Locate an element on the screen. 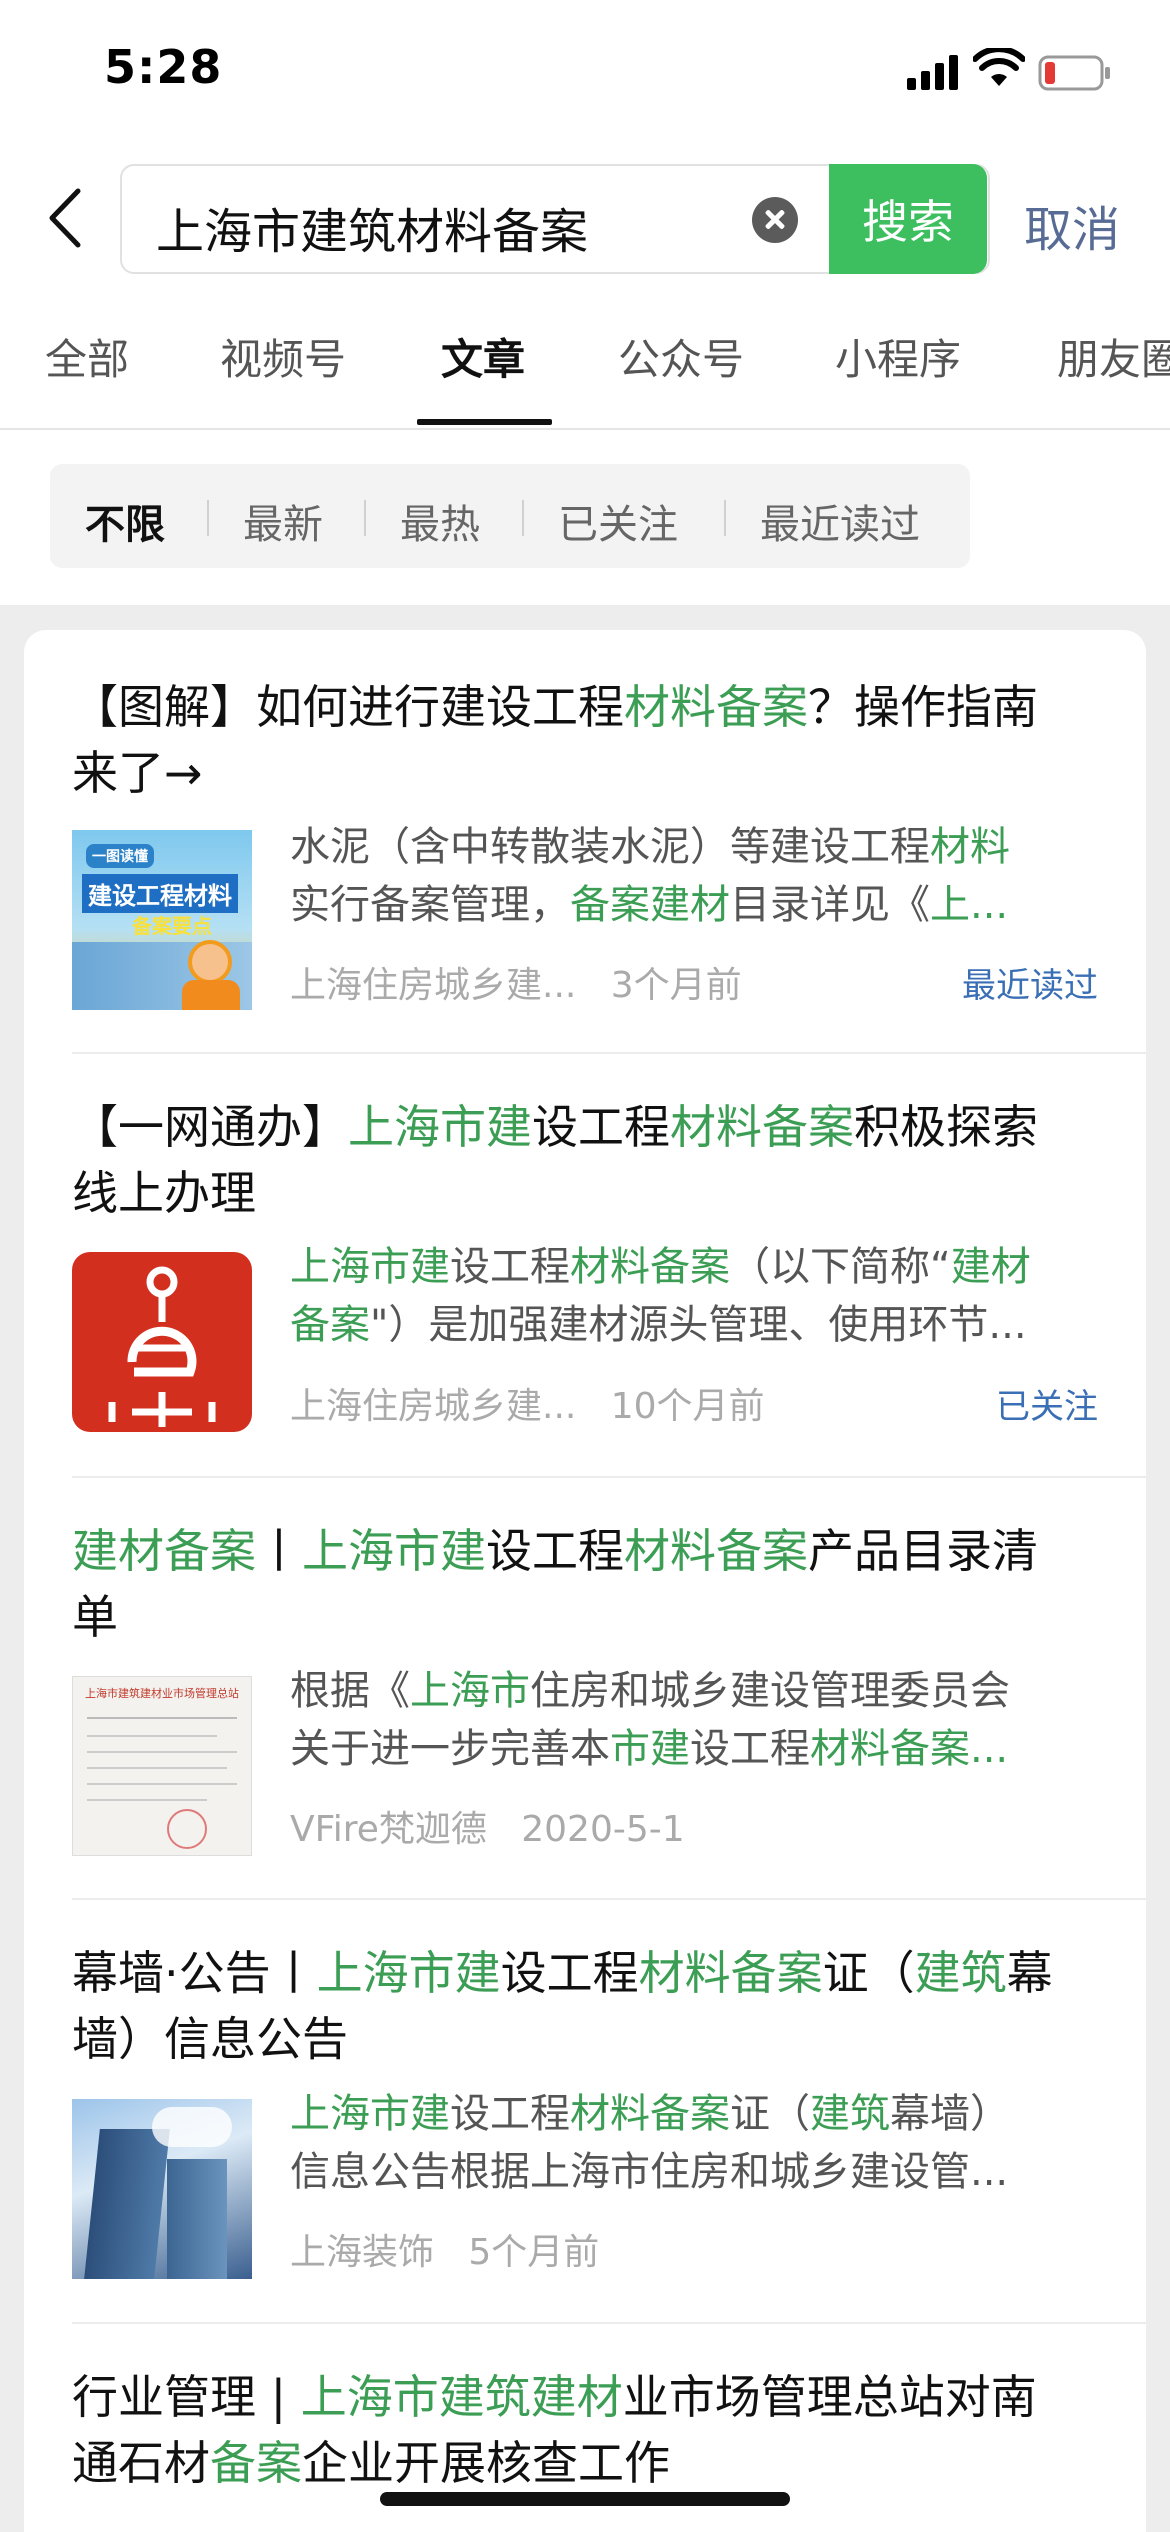 The height and width of the screenshot is (2532, 1170). cancel-button: 取消 is located at coordinates (1072, 225).